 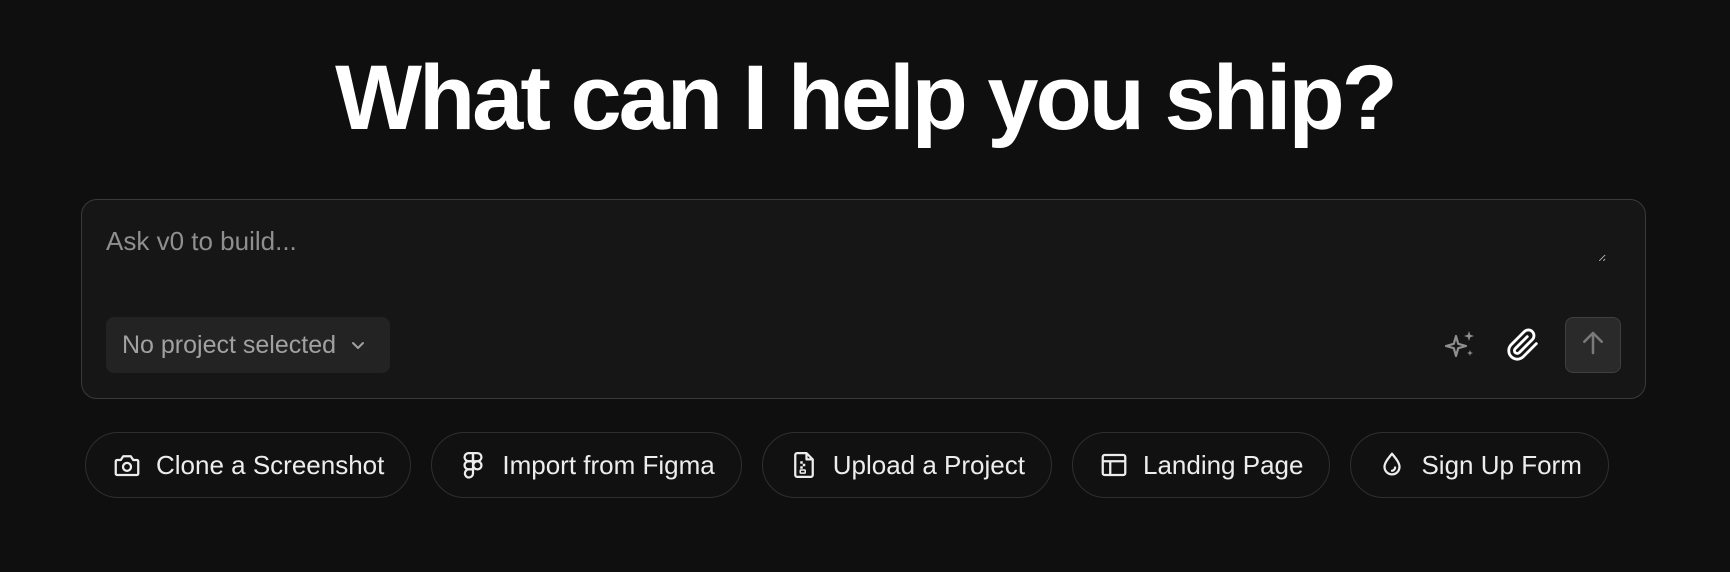 I want to click on prompt-input, so click(x=856, y=244).